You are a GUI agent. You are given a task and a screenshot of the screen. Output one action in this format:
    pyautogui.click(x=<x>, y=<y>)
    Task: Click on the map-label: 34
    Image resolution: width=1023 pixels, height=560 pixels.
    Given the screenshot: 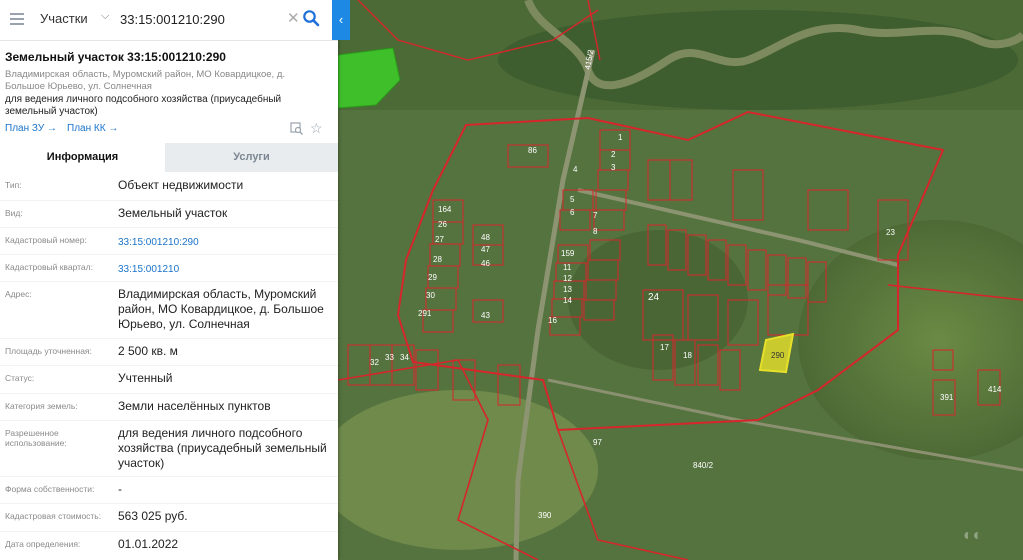 What is the action you would take?
    pyautogui.click(x=404, y=357)
    